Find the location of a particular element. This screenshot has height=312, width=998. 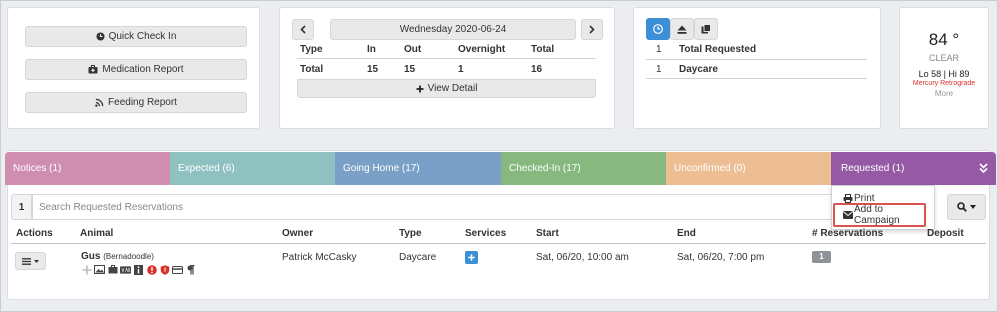

col-header-actions: Actions is located at coordinates (34, 233).